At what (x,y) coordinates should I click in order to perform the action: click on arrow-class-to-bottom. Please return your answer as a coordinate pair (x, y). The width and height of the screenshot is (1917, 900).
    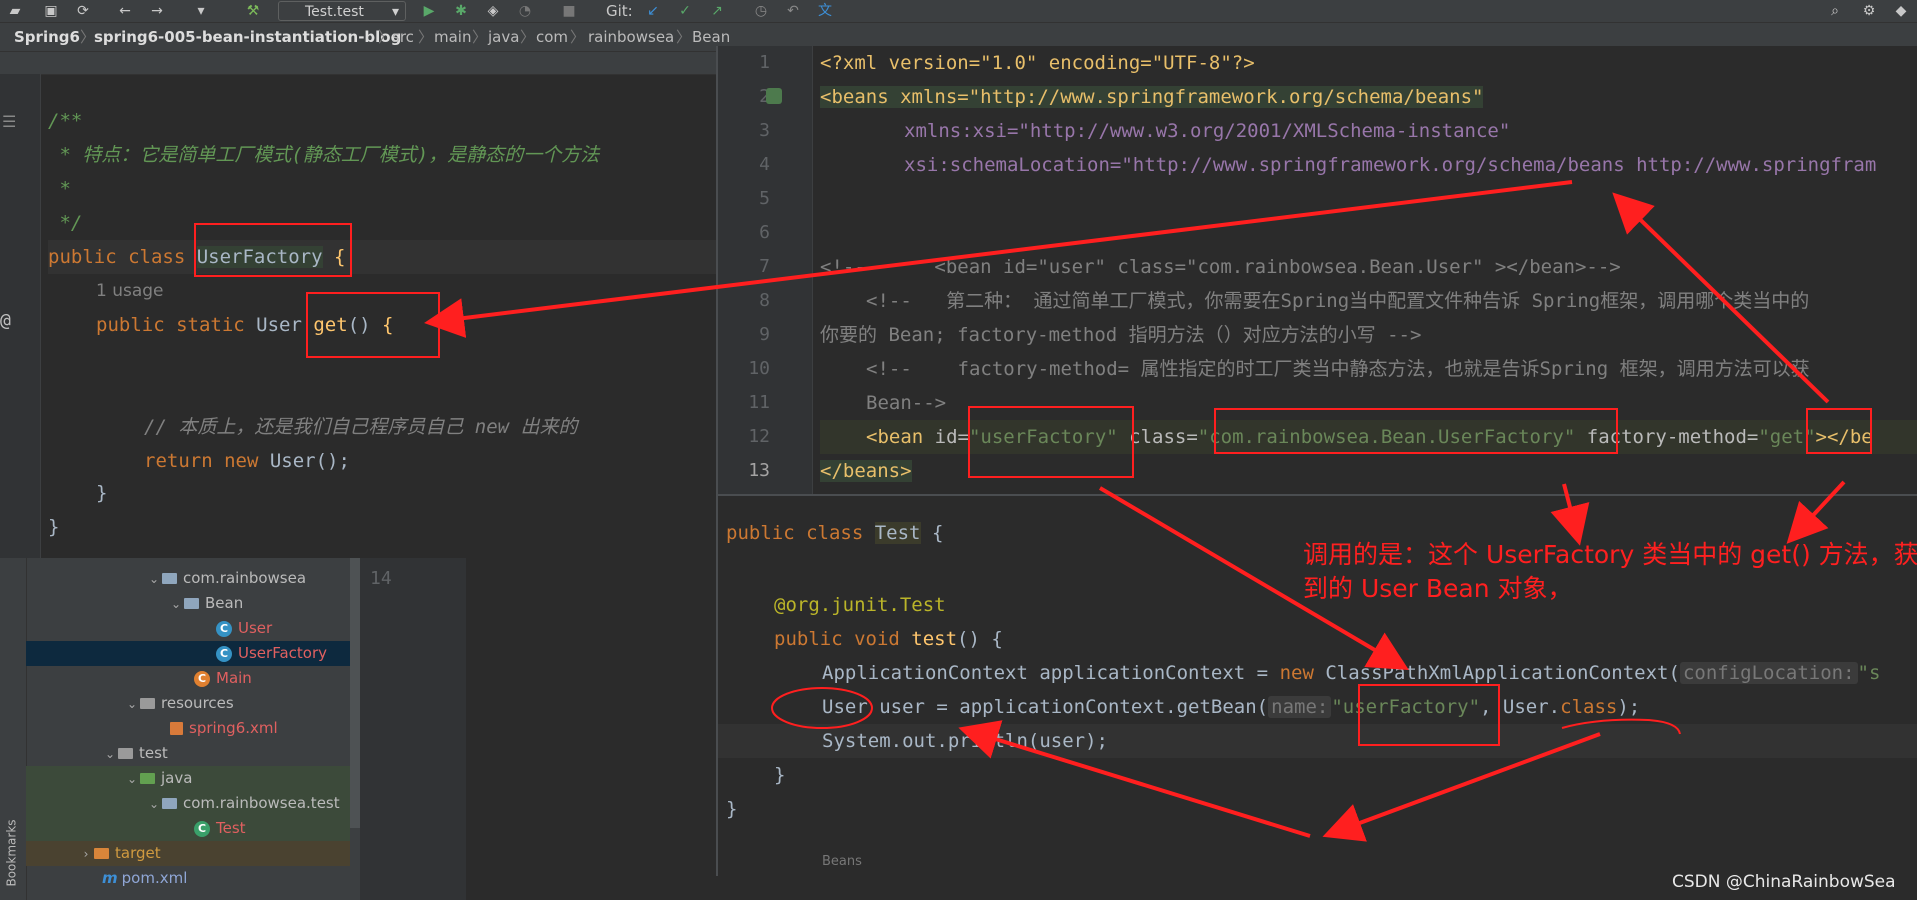
    Looking at the image, I should click on (1461, 787).